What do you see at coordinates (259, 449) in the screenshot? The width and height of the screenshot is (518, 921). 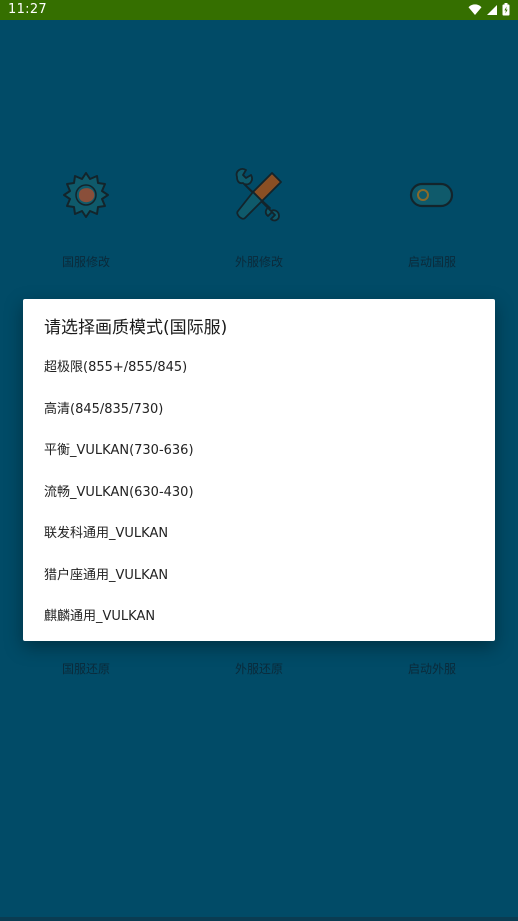 I see `option-balanced-vulkan: 平衡_VULKAN(730-636)` at bounding box center [259, 449].